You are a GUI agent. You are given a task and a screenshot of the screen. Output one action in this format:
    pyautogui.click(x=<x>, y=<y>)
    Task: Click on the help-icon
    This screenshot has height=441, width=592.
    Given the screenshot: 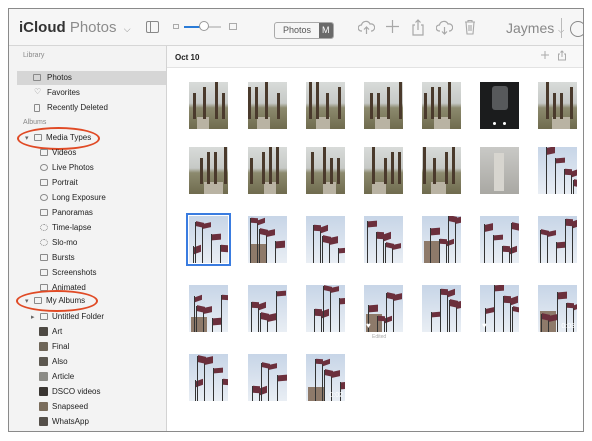 What is the action you would take?
    pyautogui.click(x=576, y=29)
    